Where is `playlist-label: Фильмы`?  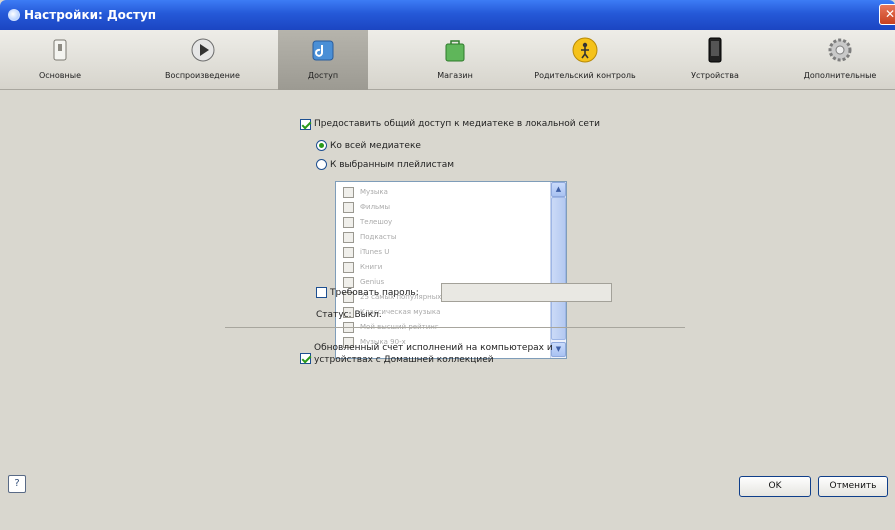
playlist-label: Фильмы is located at coordinates (375, 207).